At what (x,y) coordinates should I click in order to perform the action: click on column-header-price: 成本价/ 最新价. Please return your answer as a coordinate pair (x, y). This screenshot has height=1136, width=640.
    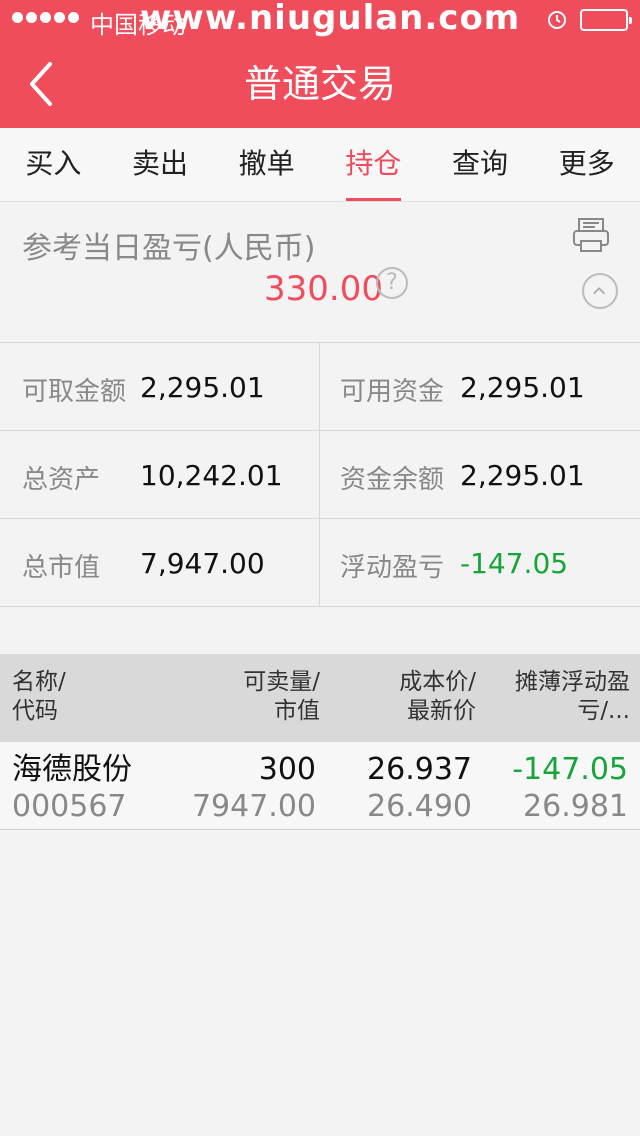
    Looking at the image, I should click on (408, 697).